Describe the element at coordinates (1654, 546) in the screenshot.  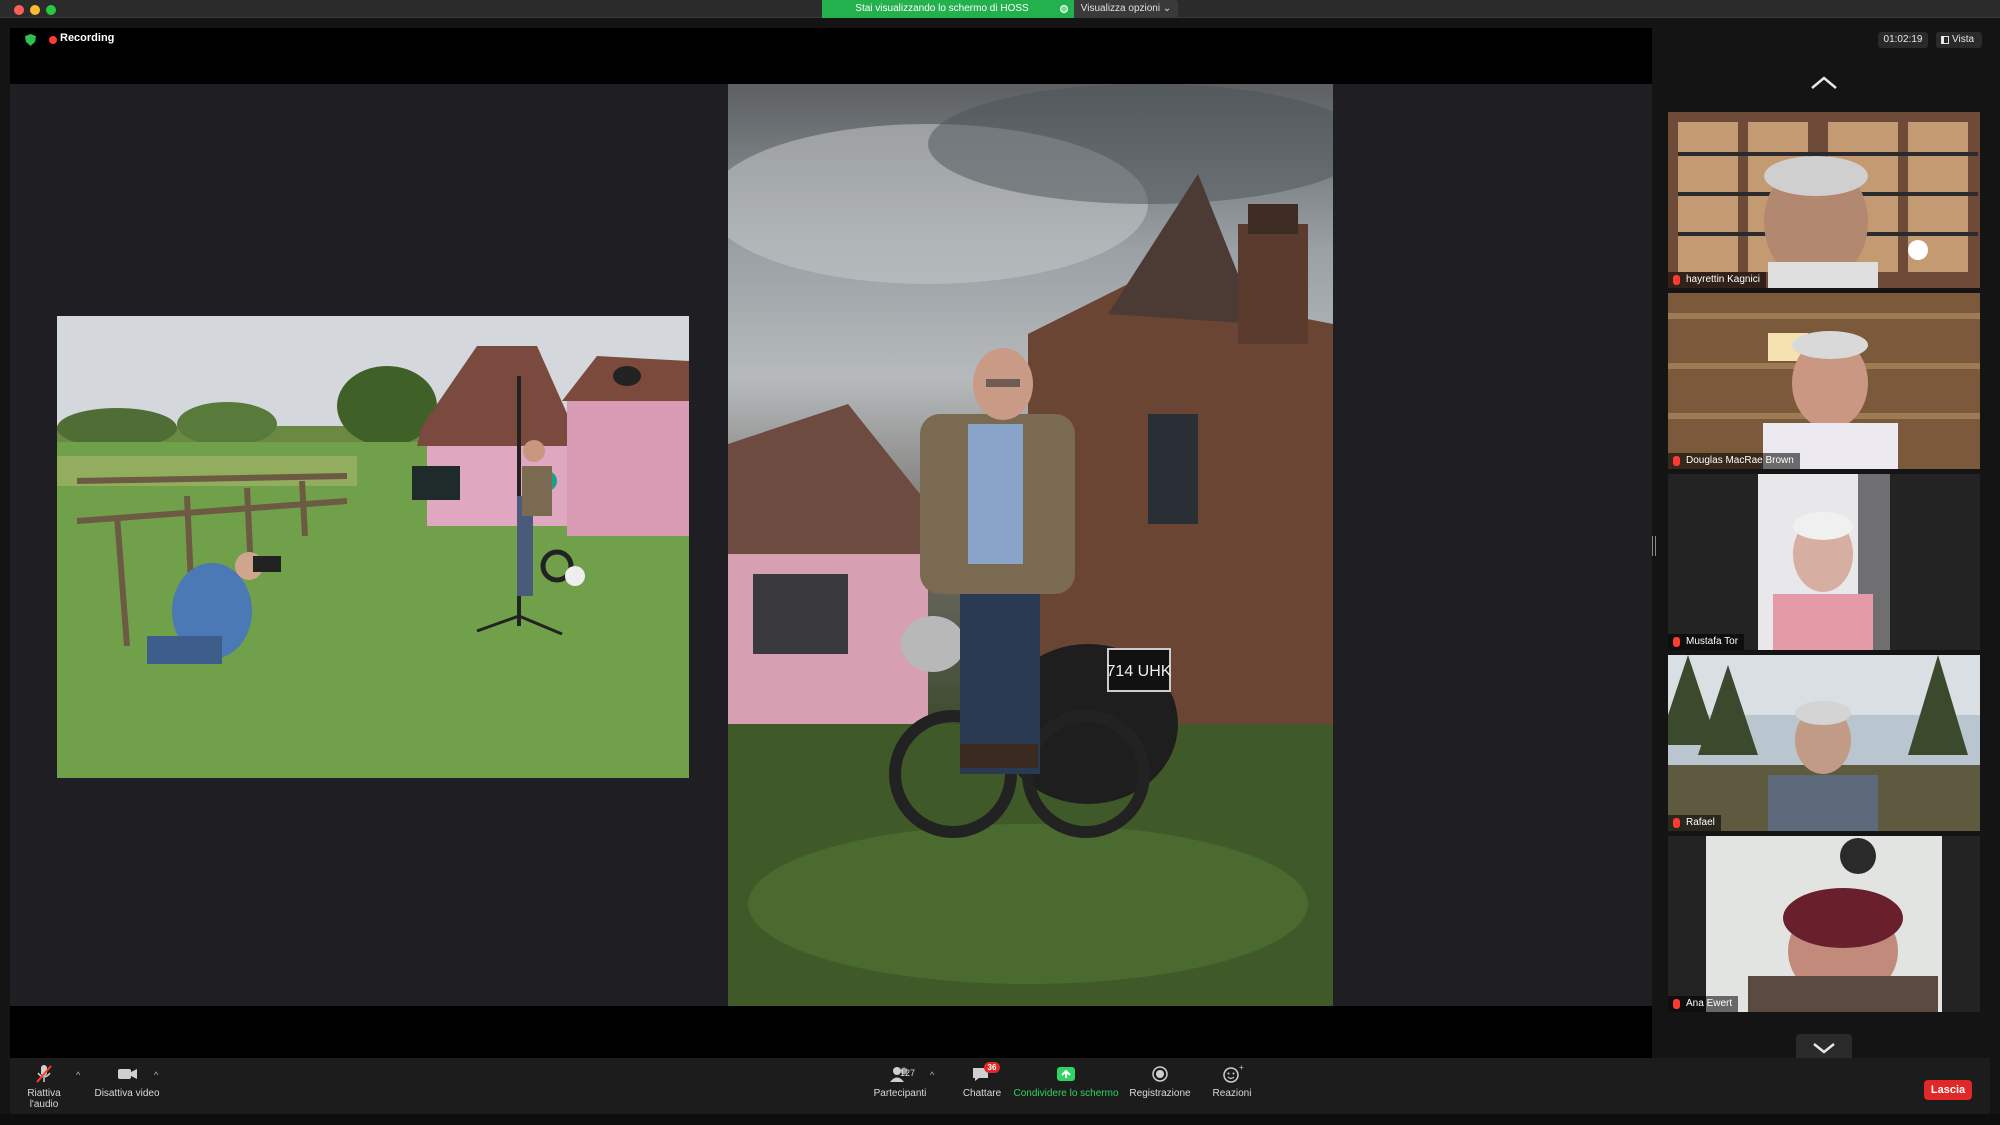
I see `panel-resize-handle` at that location.